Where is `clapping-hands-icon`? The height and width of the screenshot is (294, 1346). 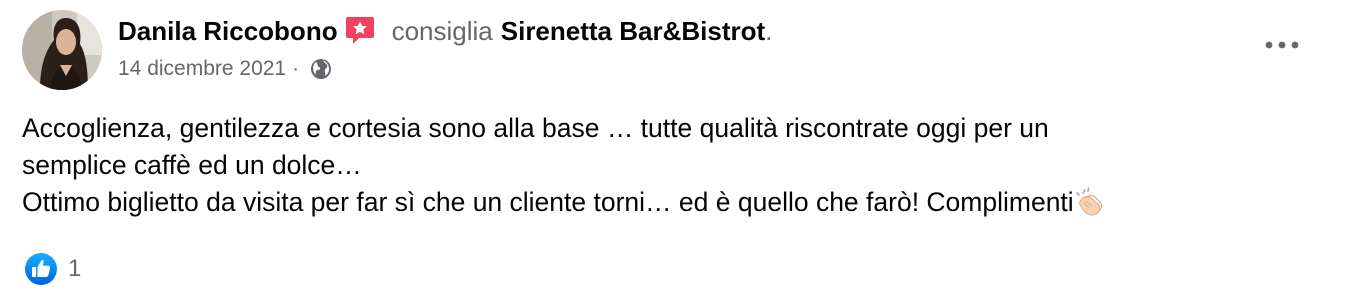
clapping-hands-icon is located at coordinates (1089, 202).